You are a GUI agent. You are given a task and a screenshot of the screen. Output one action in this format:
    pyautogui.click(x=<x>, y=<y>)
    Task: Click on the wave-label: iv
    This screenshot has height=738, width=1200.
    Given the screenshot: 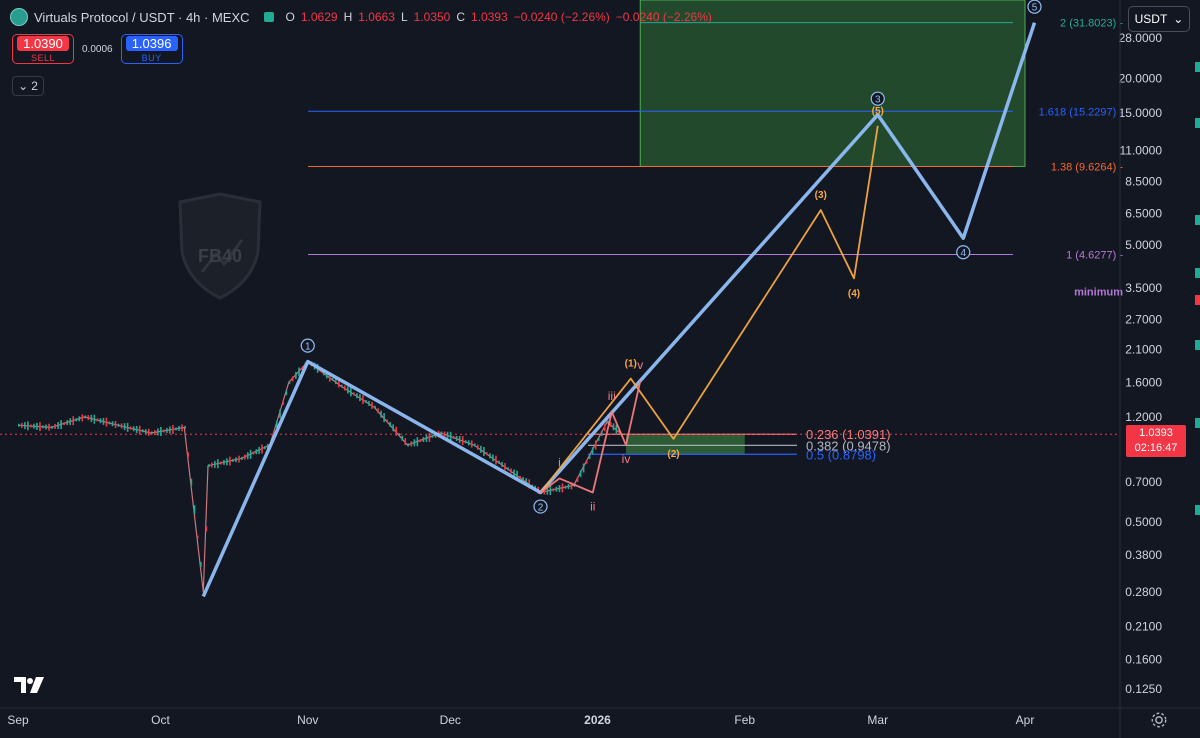 What is the action you would take?
    pyautogui.click(x=626, y=459)
    